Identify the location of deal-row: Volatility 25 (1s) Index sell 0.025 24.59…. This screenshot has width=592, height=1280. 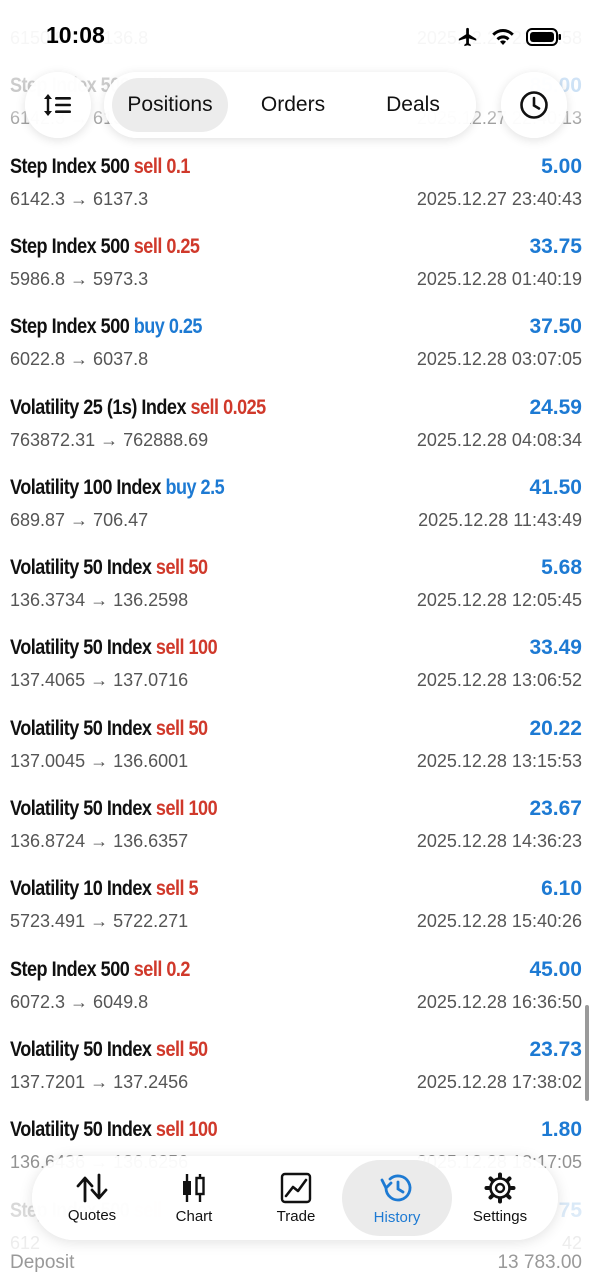
(296, 430).